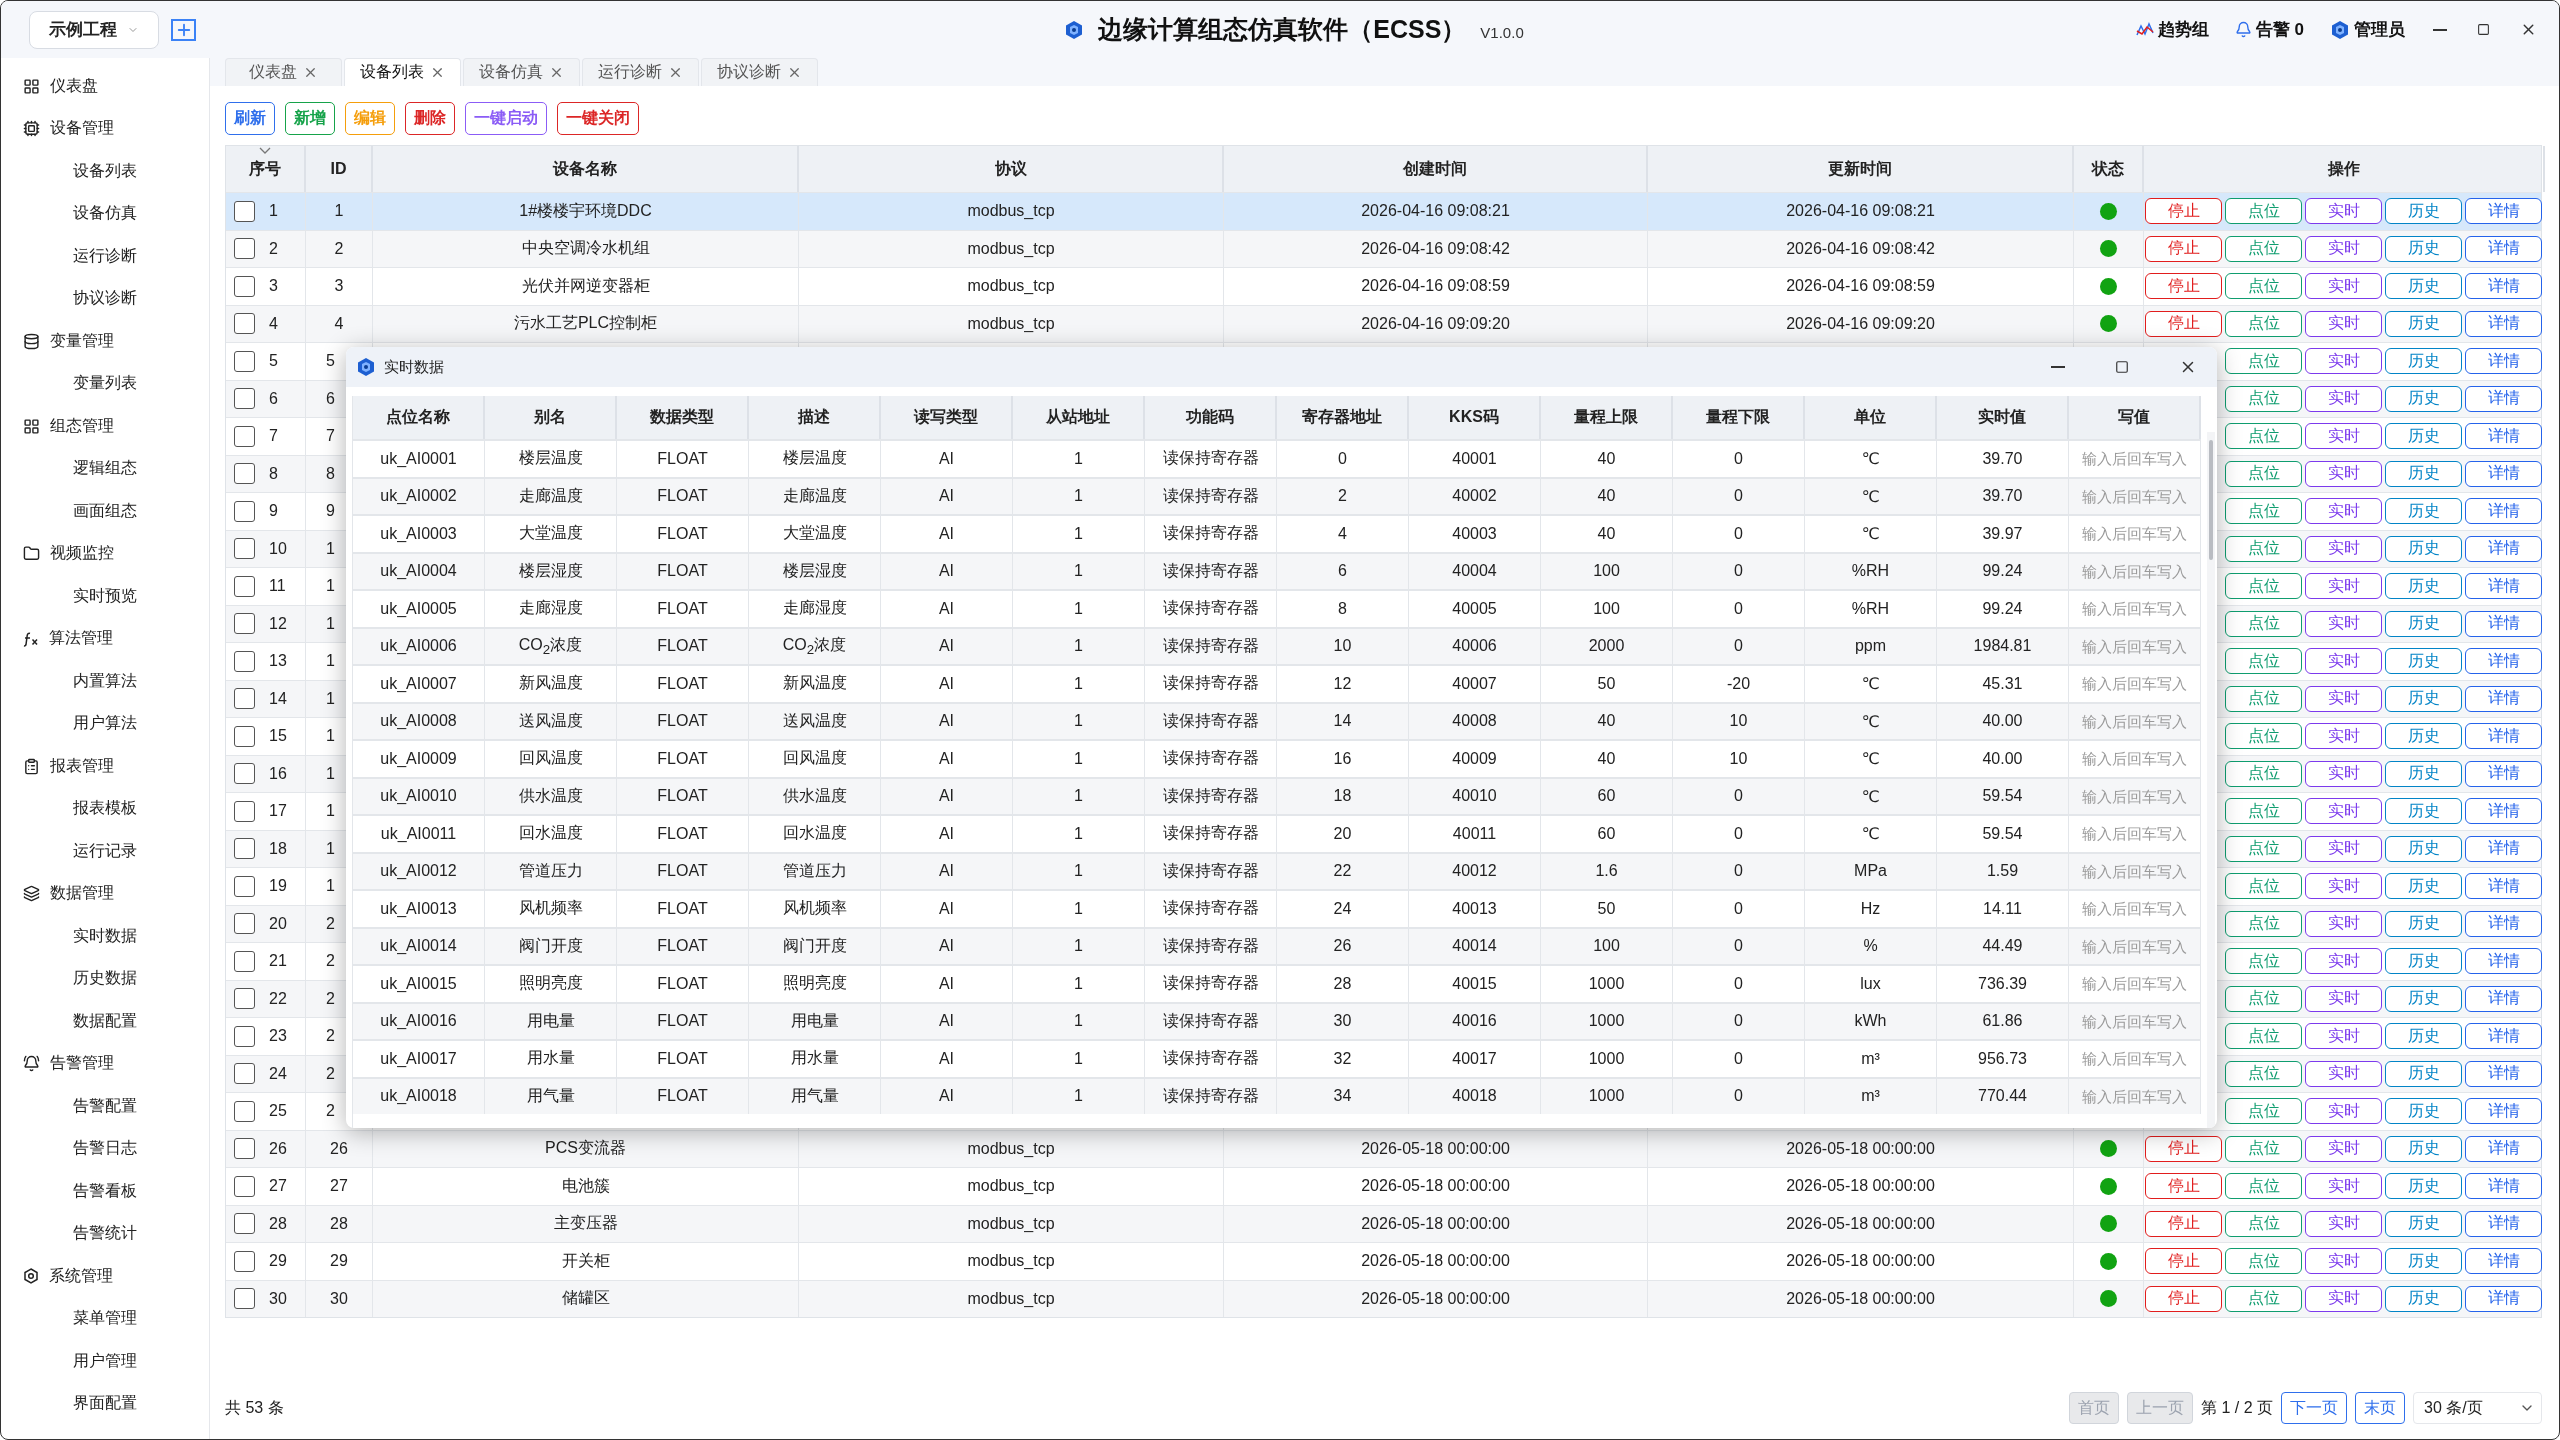 The height and width of the screenshot is (1440, 2560). What do you see at coordinates (265, 150) in the screenshot?
I see `sort-icon` at bounding box center [265, 150].